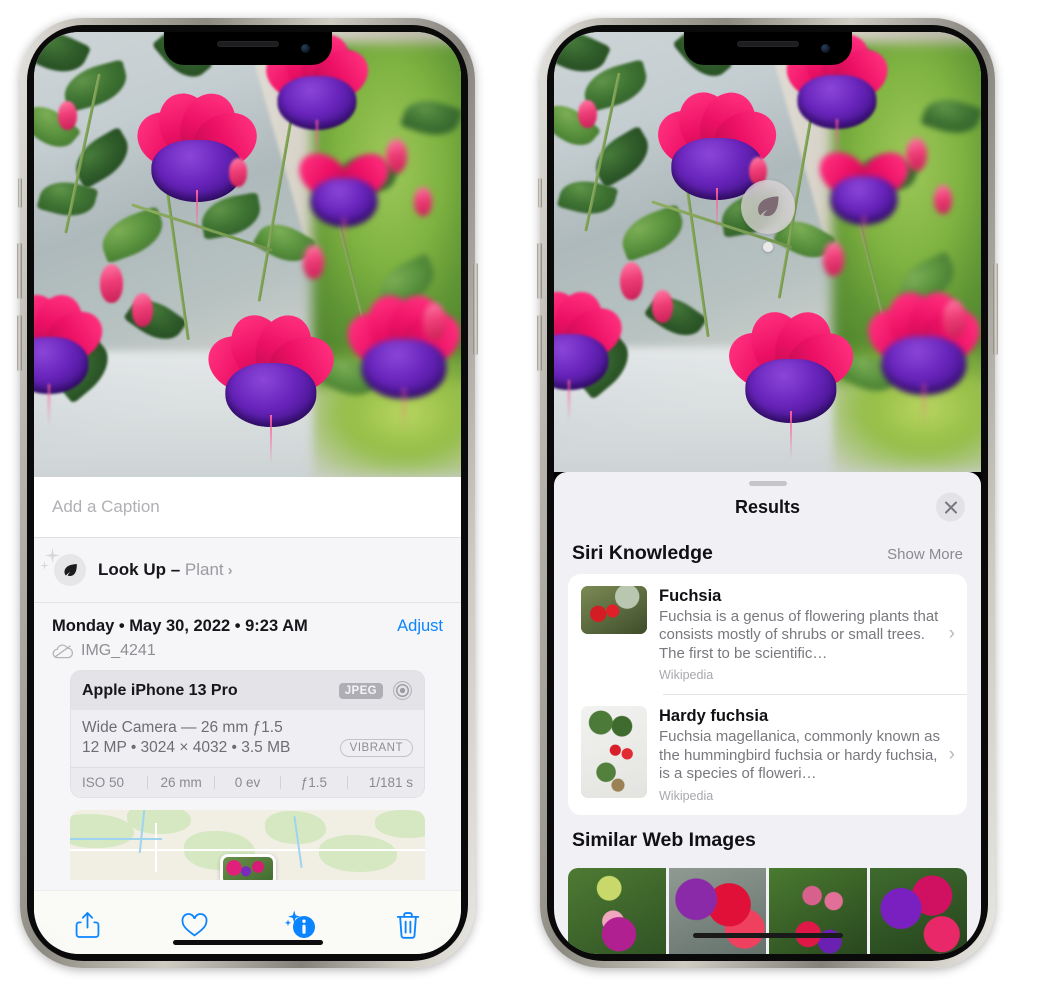  I want to click on exif-stat-ev: 0 ev, so click(247, 782).